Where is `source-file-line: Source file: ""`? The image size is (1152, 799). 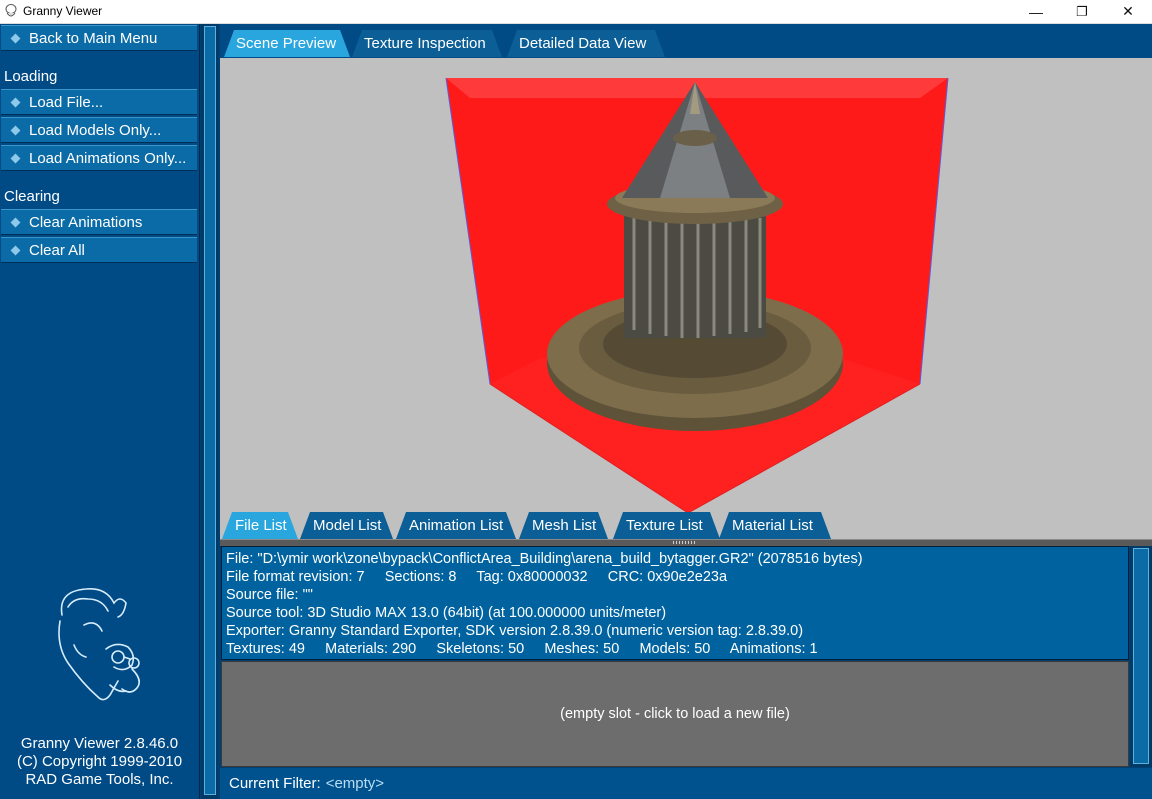 source-file-line: Source file: "" is located at coordinates (269, 595).